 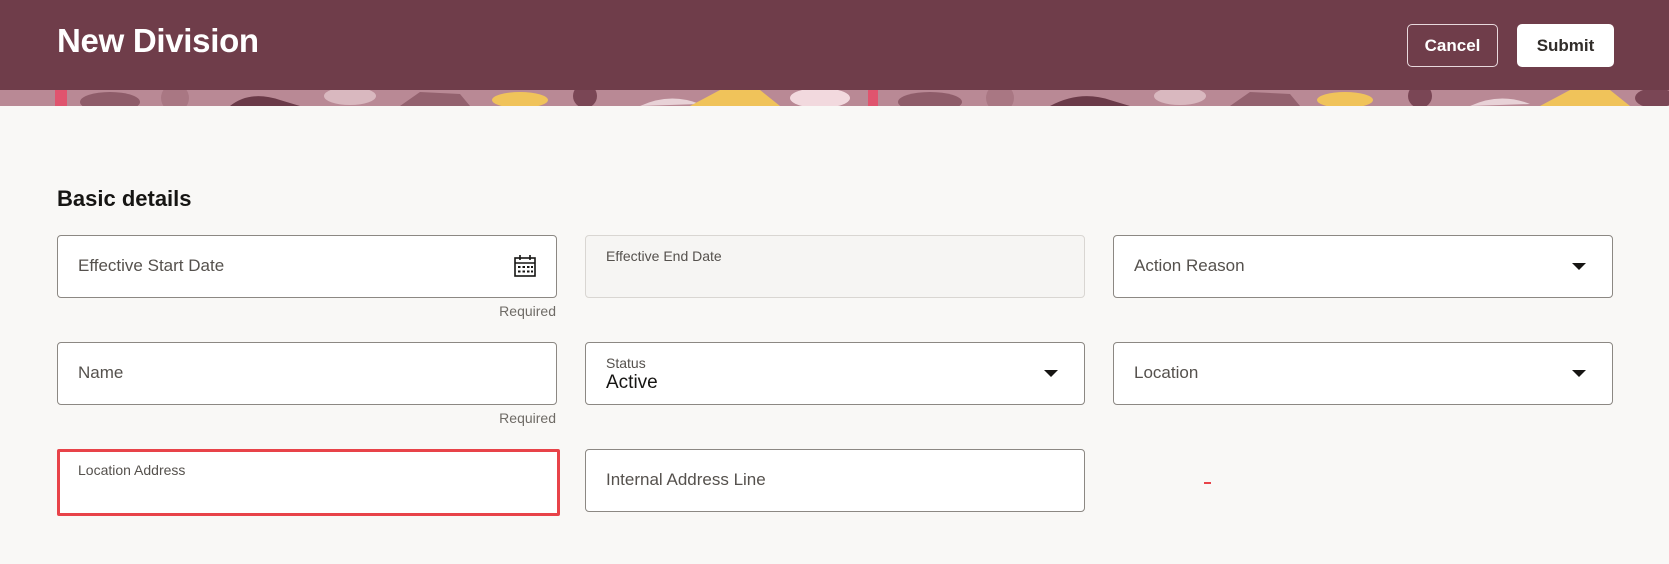 What do you see at coordinates (1207, 483) in the screenshot?
I see `cursor-mark` at bounding box center [1207, 483].